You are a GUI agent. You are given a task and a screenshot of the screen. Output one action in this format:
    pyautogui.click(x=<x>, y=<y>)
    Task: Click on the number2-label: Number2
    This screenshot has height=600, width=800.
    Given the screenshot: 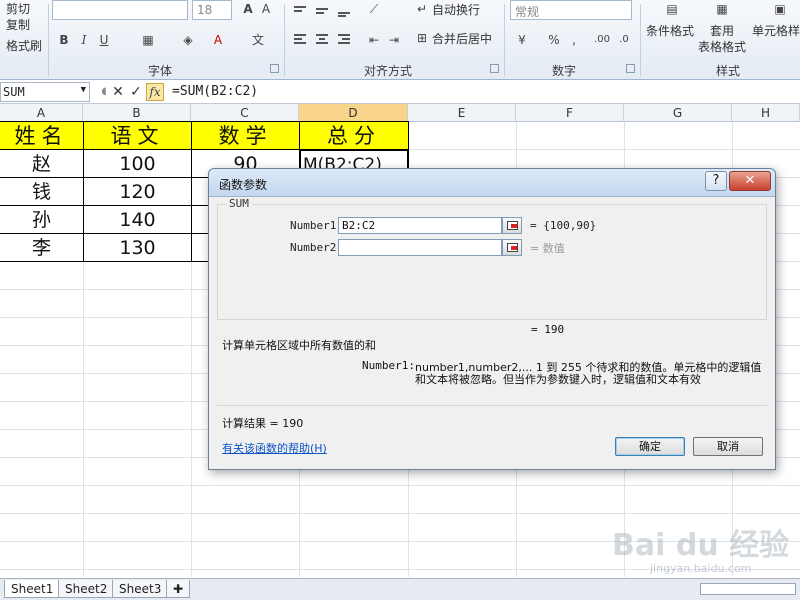 What is the action you would take?
    pyautogui.click(x=313, y=247)
    